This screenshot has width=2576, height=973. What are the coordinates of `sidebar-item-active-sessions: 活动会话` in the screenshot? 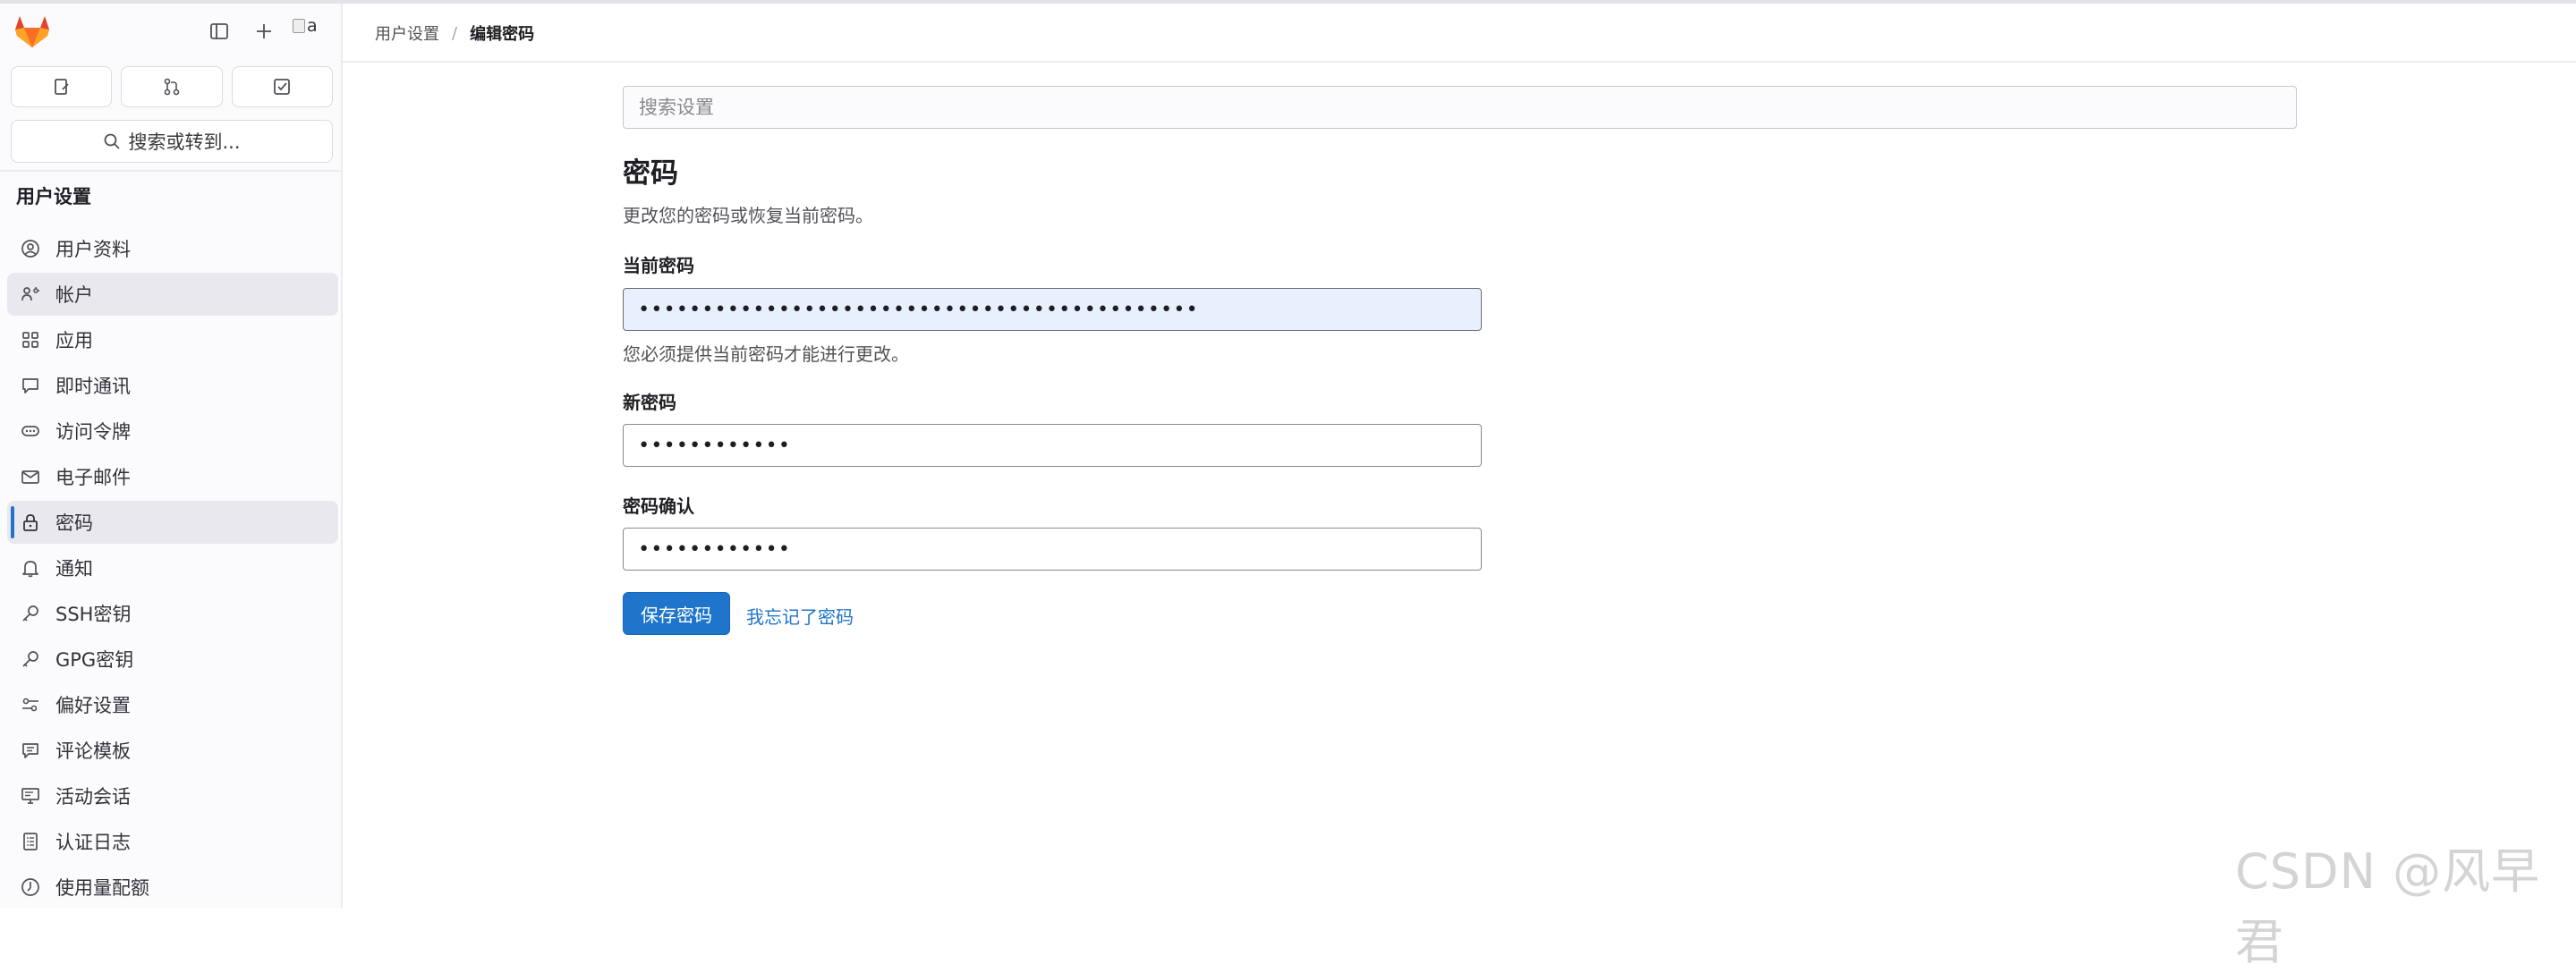 It's located at (172, 795).